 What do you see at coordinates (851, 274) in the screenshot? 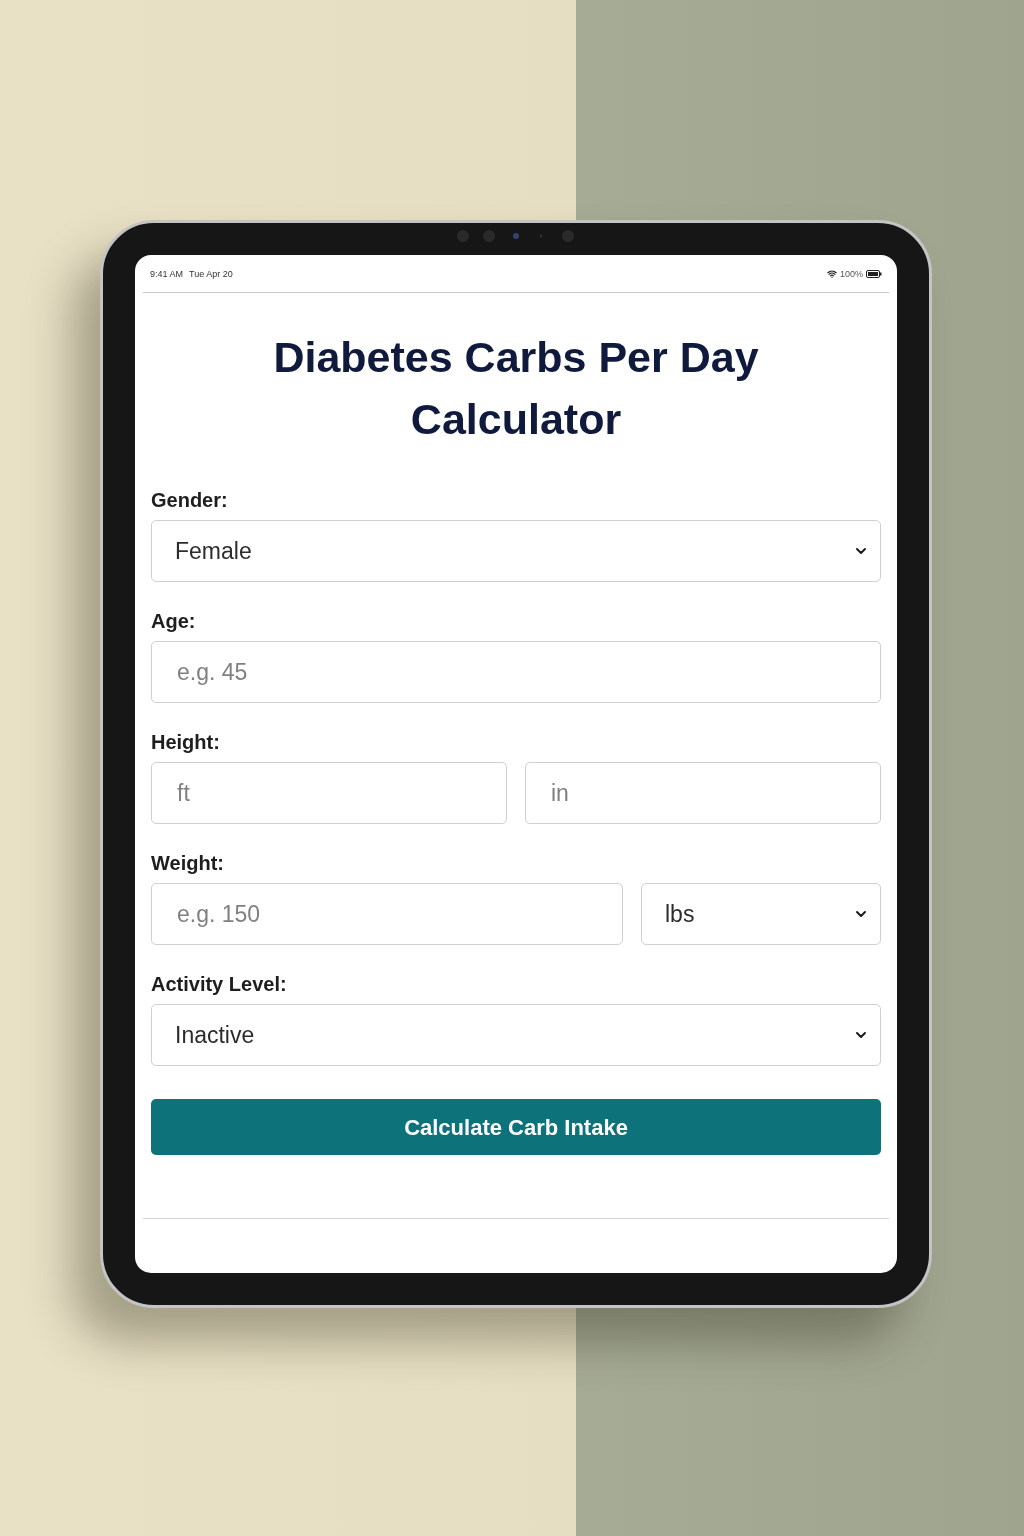
I see `battery-percent: 100%` at bounding box center [851, 274].